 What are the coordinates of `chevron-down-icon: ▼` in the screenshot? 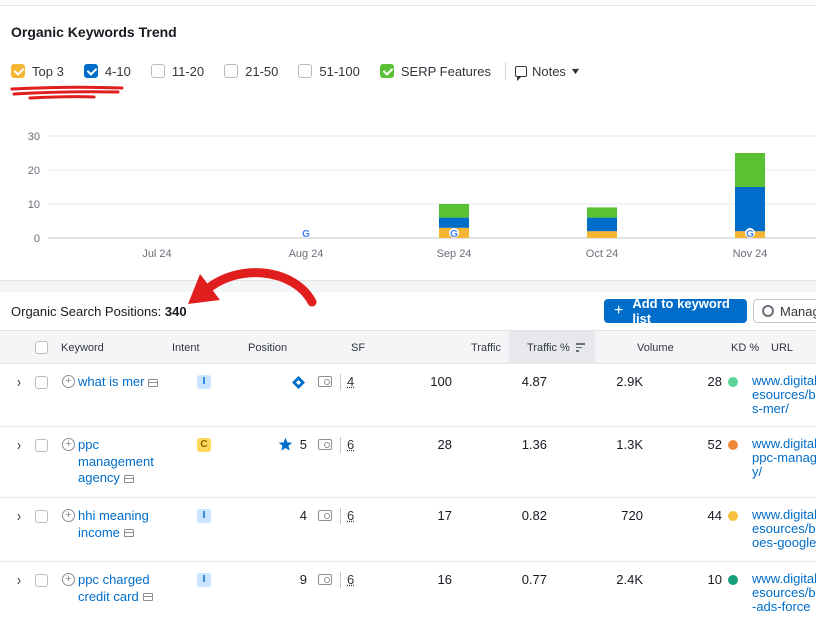 It's located at (575, 71).